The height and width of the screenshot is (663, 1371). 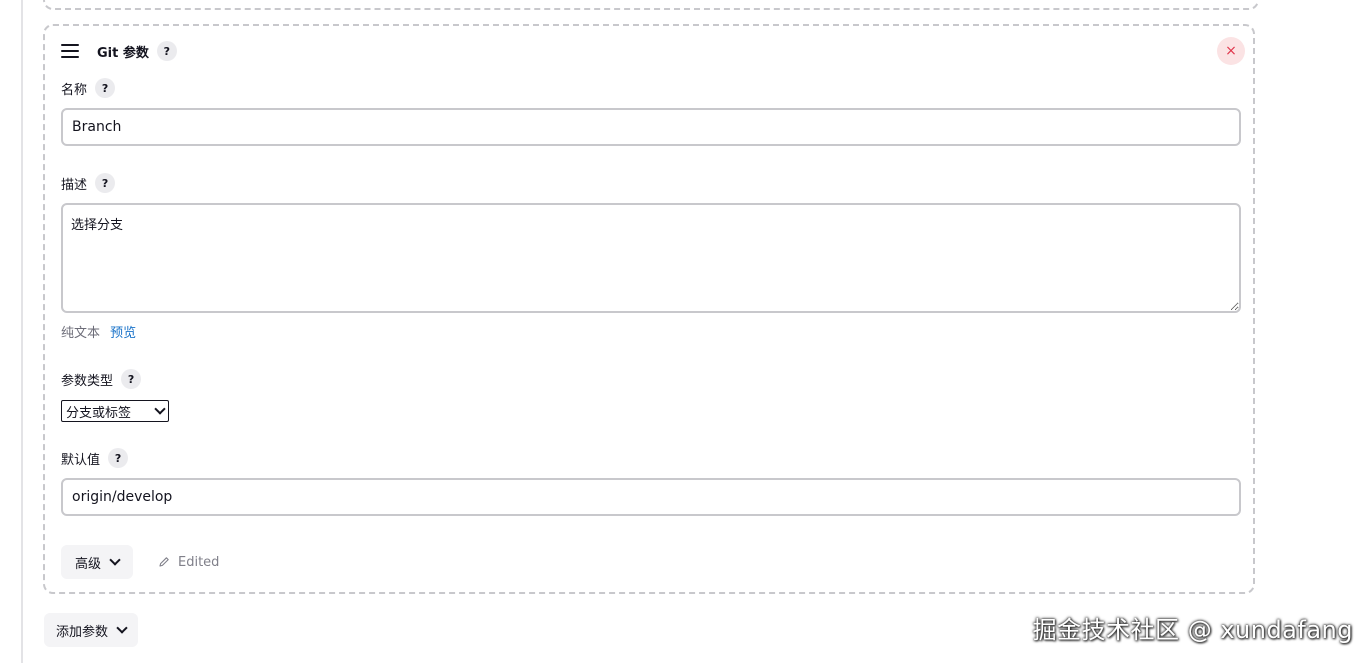 What do you see at coordinates (651, 127) in the screenshot?
I see `name-input` at bounding box center [651, 127].